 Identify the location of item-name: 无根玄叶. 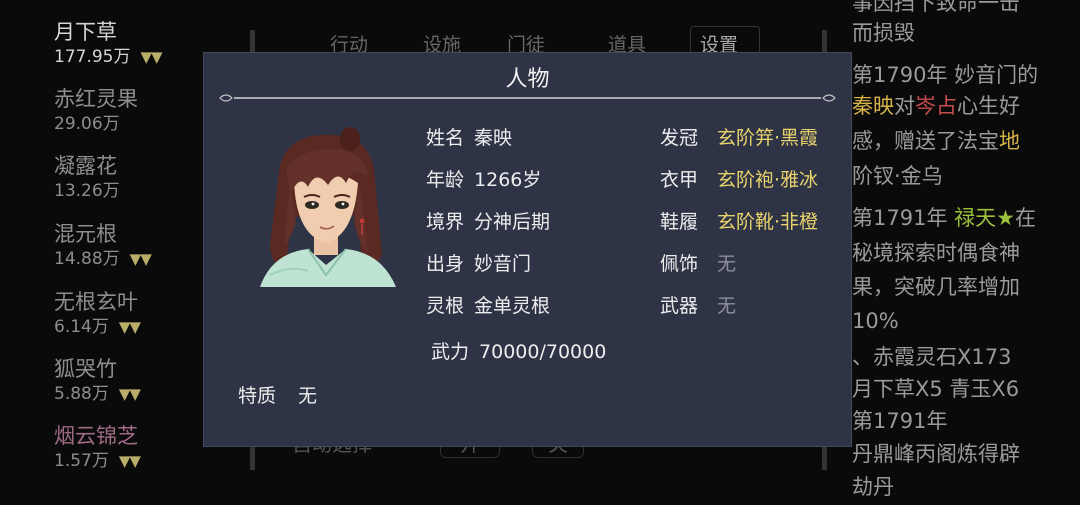
(96, 302).